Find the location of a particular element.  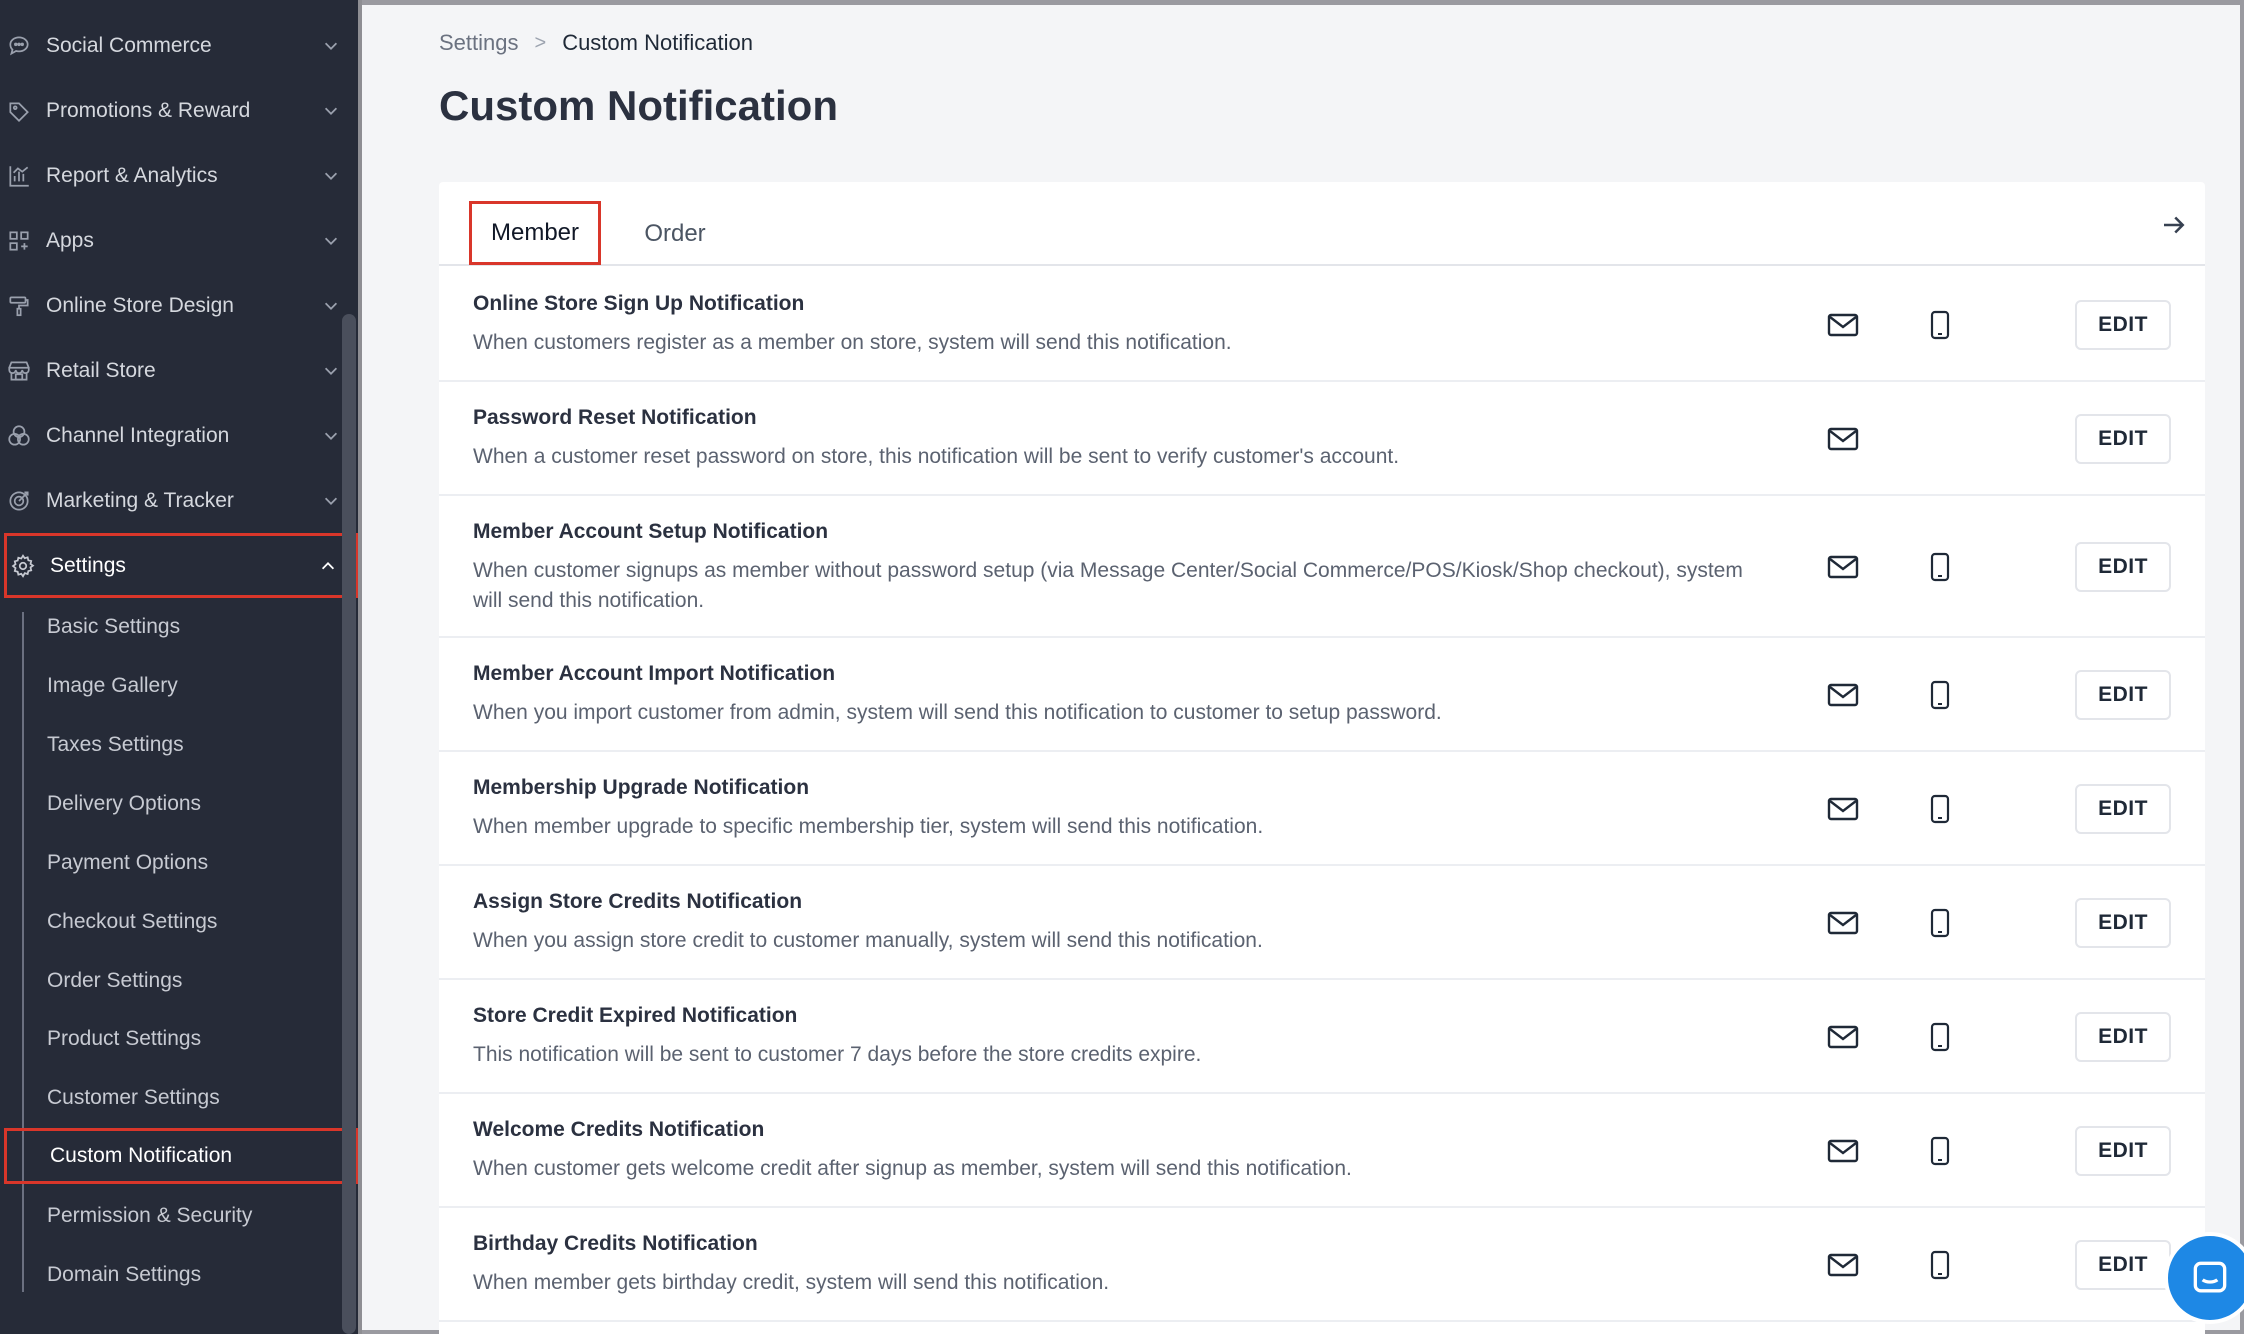

sidebar-divider is located at coordinates (360, 667).